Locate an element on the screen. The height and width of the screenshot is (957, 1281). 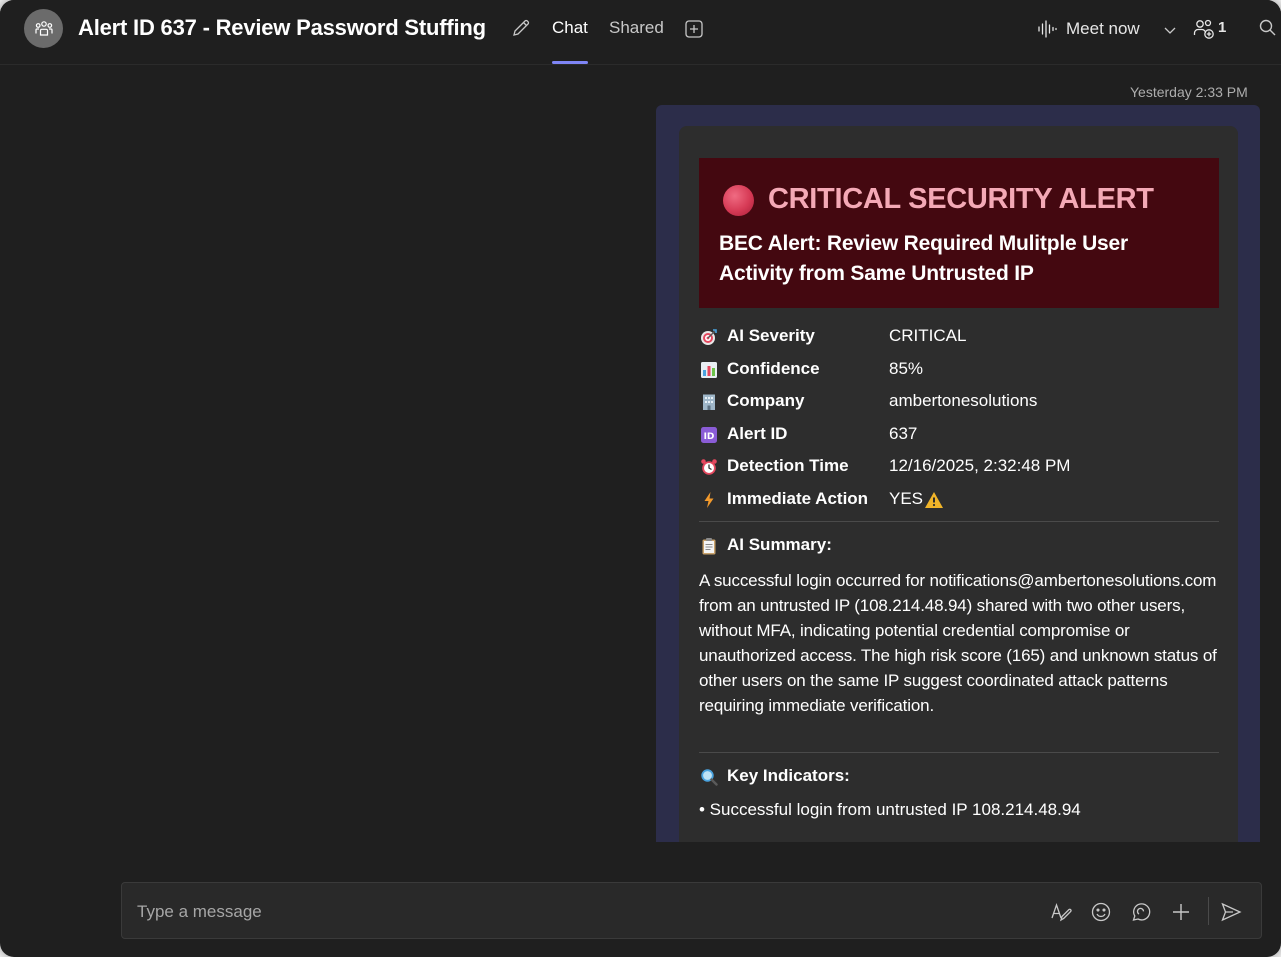
search-icon is located at coordinates (1268, 28).